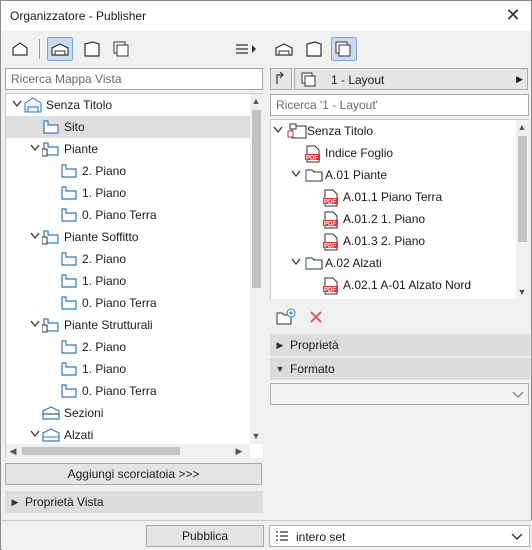 This screenshot has width=532, height=550. Describe the element at coordinates (101, 451) in the screenshot. I see `left-hscroll-thumb` at that location.